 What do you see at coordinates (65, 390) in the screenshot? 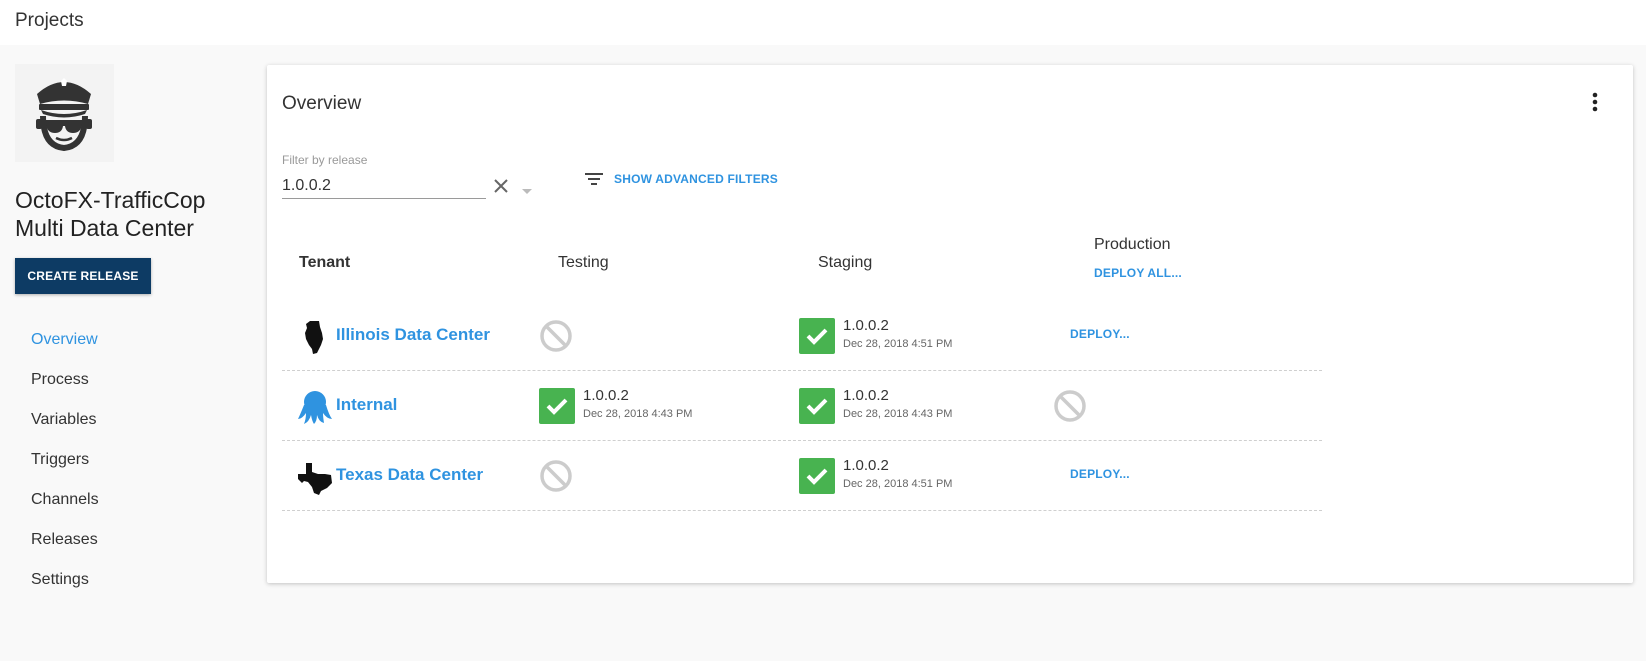
I see `nav-item-process: Process` at bounding box center [65, 390].